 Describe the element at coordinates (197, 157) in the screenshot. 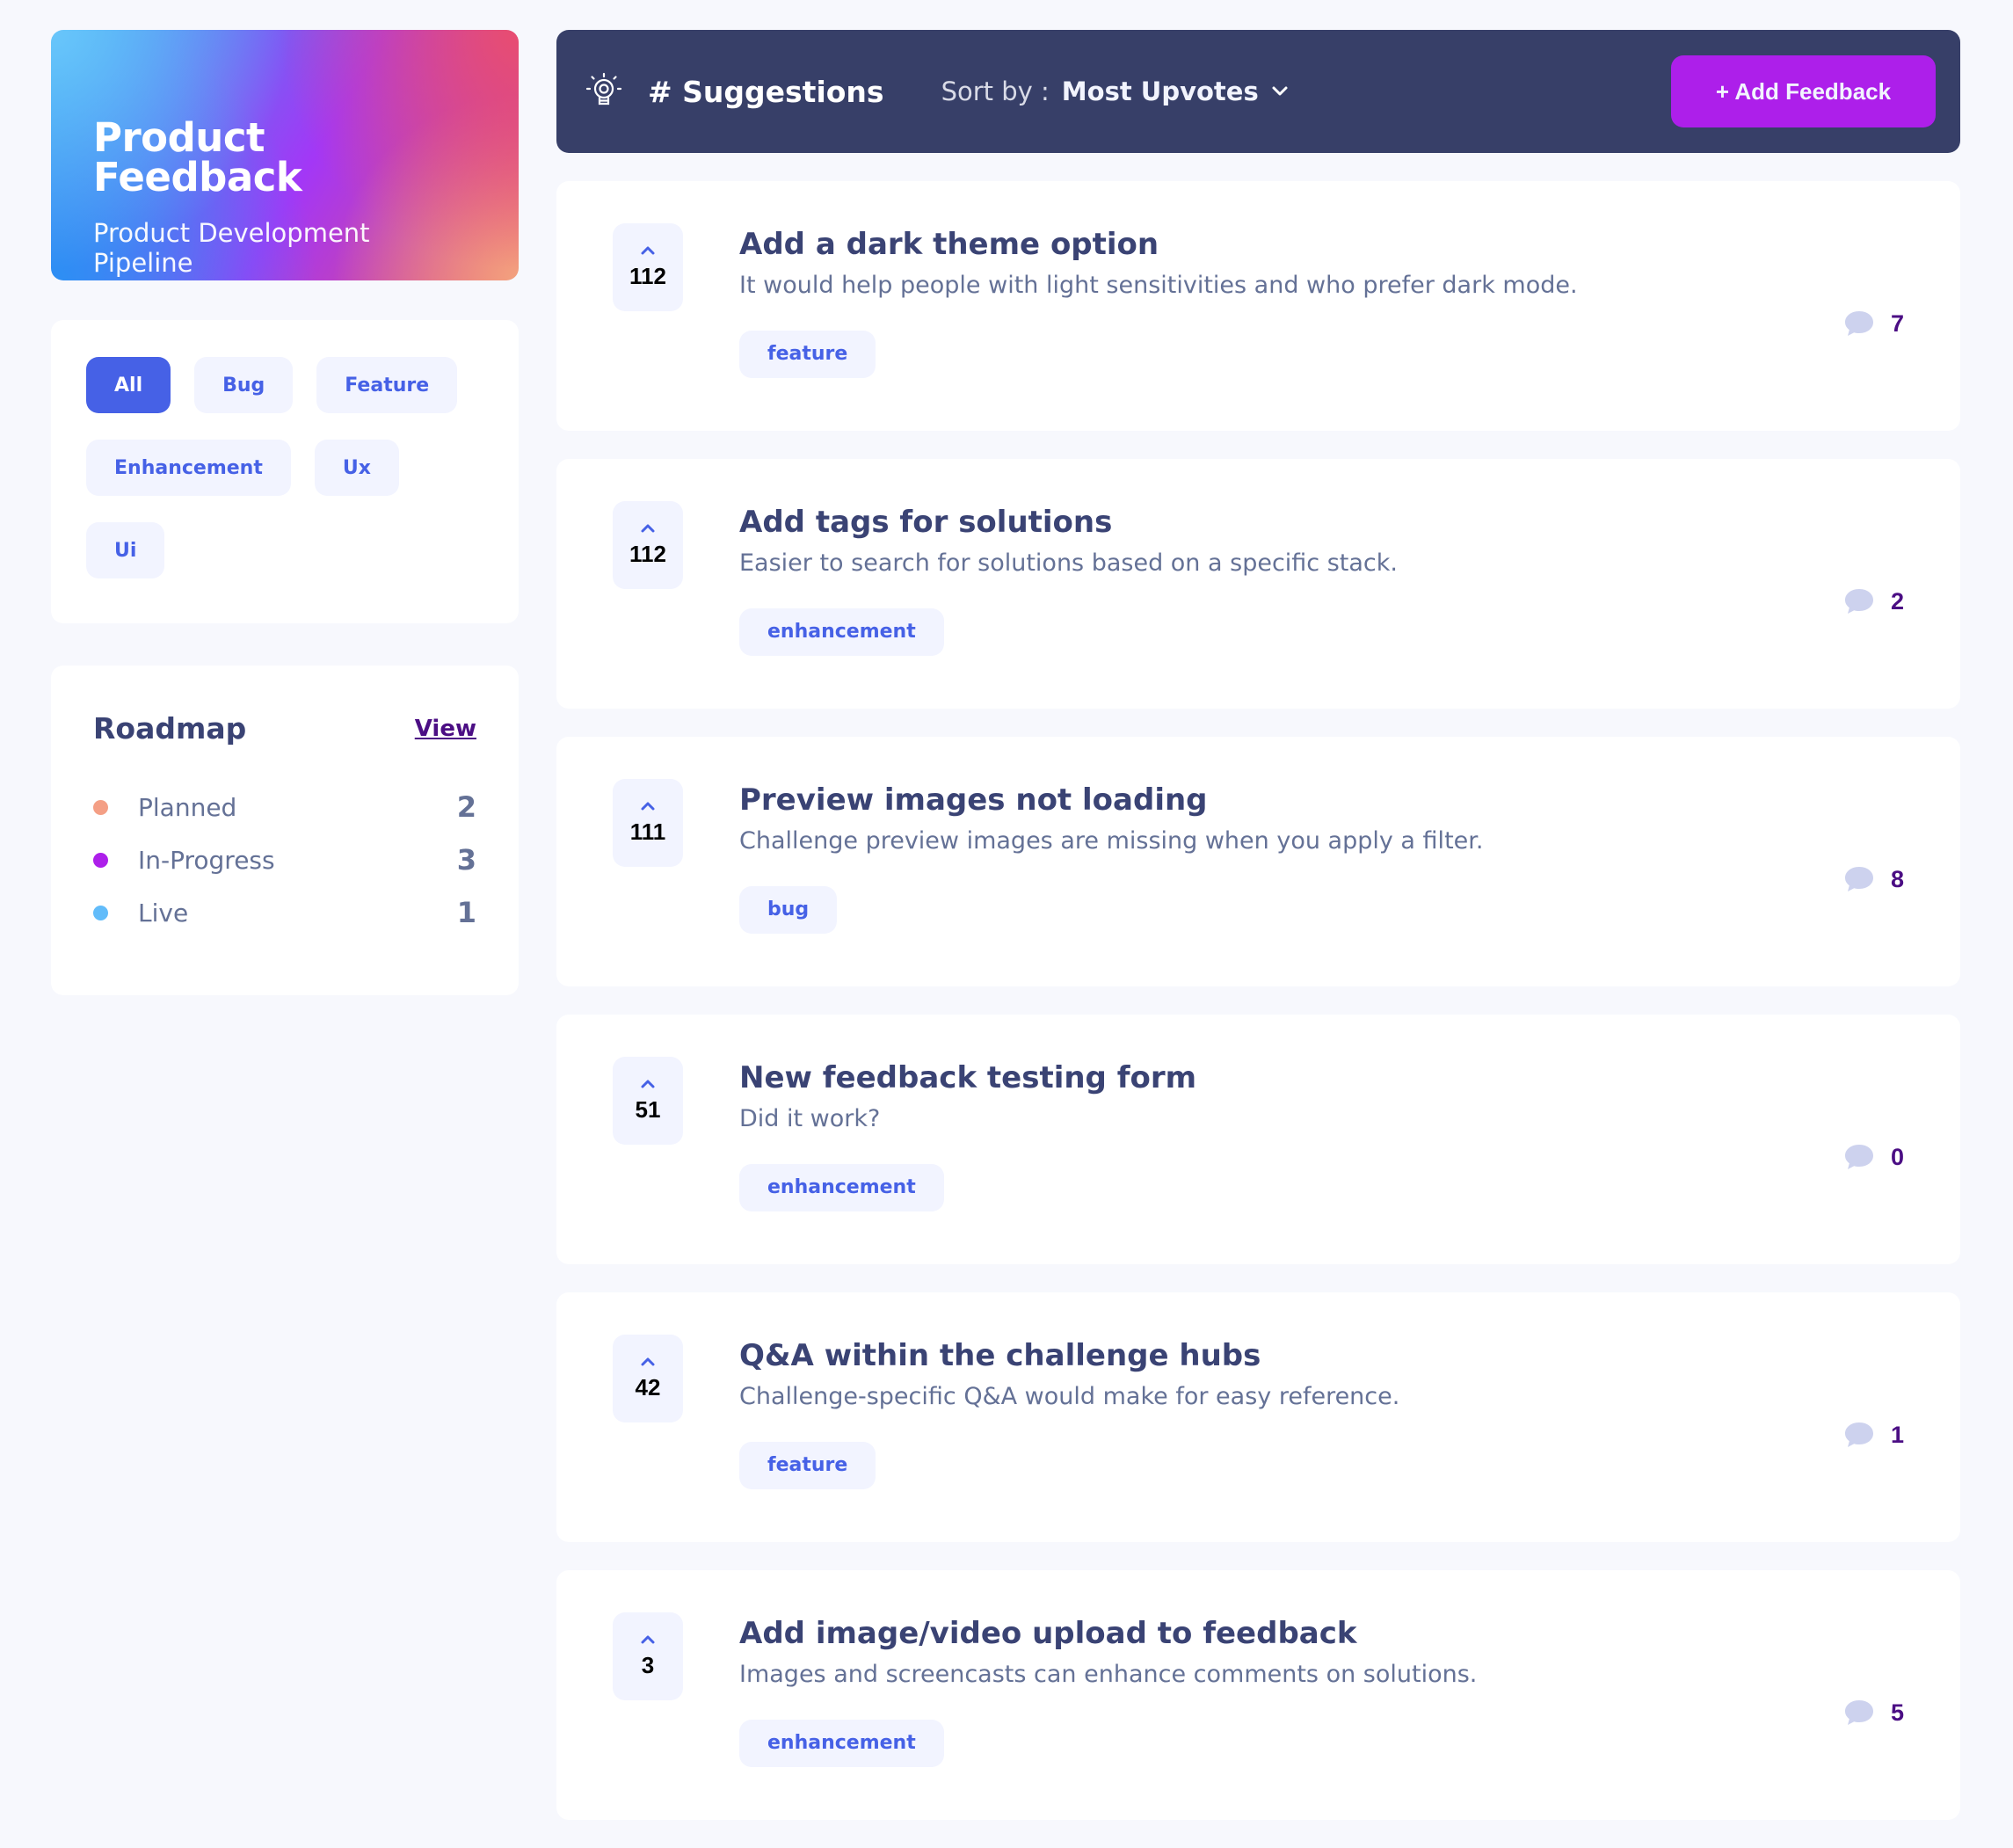

I see `brand-title: Product Feedback` at that location.